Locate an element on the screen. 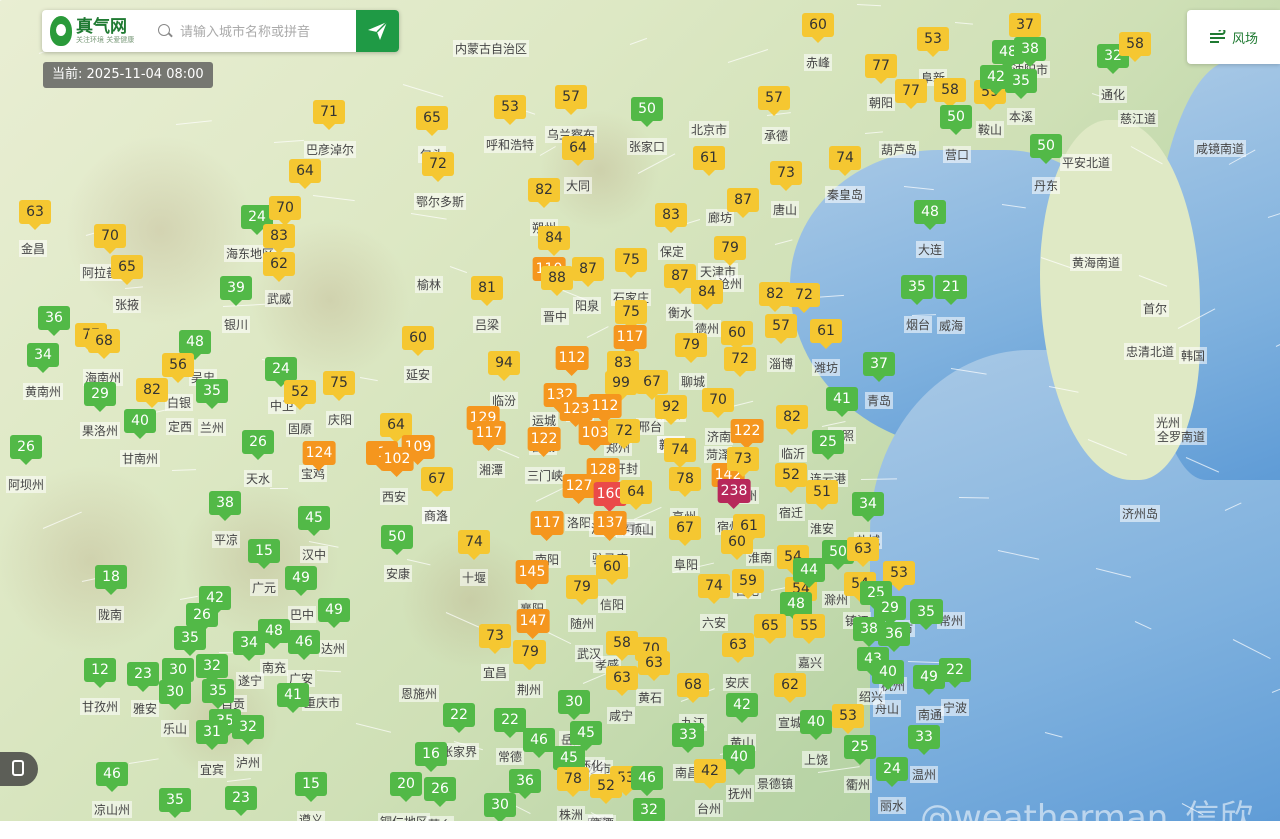 The height and width of the screenshot is (839, 1280). aqi-marker: 33 is located at coordinates (688, 738).